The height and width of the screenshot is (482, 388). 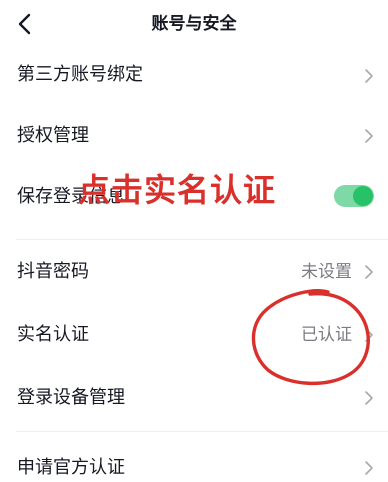 What do you see at coordinates (194, 136) in the screenshot?
I see `row-authorization-management: 授权管理` at bounding box center [194, 136].